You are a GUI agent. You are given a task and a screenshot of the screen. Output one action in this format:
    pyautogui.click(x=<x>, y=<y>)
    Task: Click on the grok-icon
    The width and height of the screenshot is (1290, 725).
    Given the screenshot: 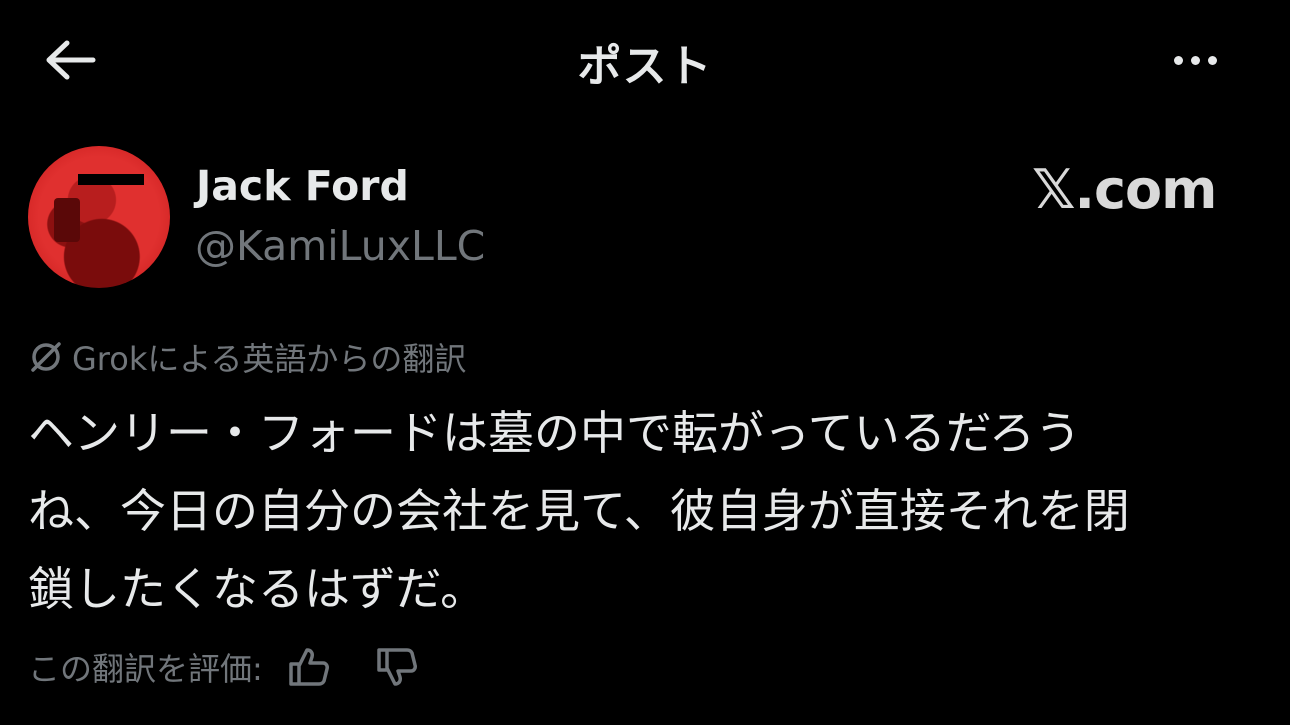 What is the action you would take?
    pyautogui.click(x=46, y=357)
    